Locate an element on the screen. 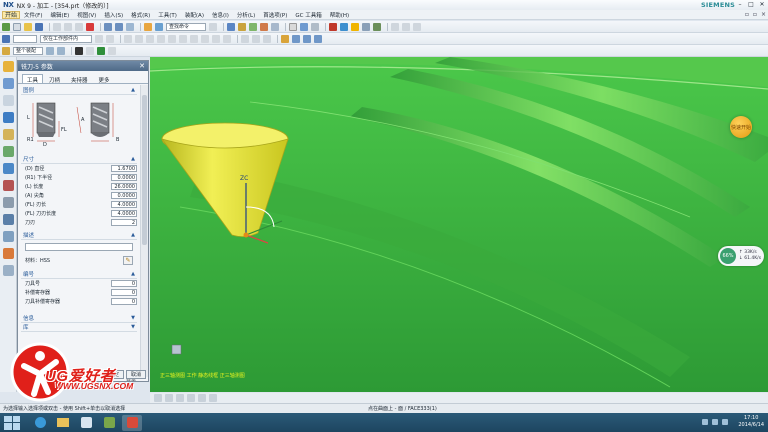 The image size is (768, 432). dialog-scrollbar is located at coordinates (144, 231).